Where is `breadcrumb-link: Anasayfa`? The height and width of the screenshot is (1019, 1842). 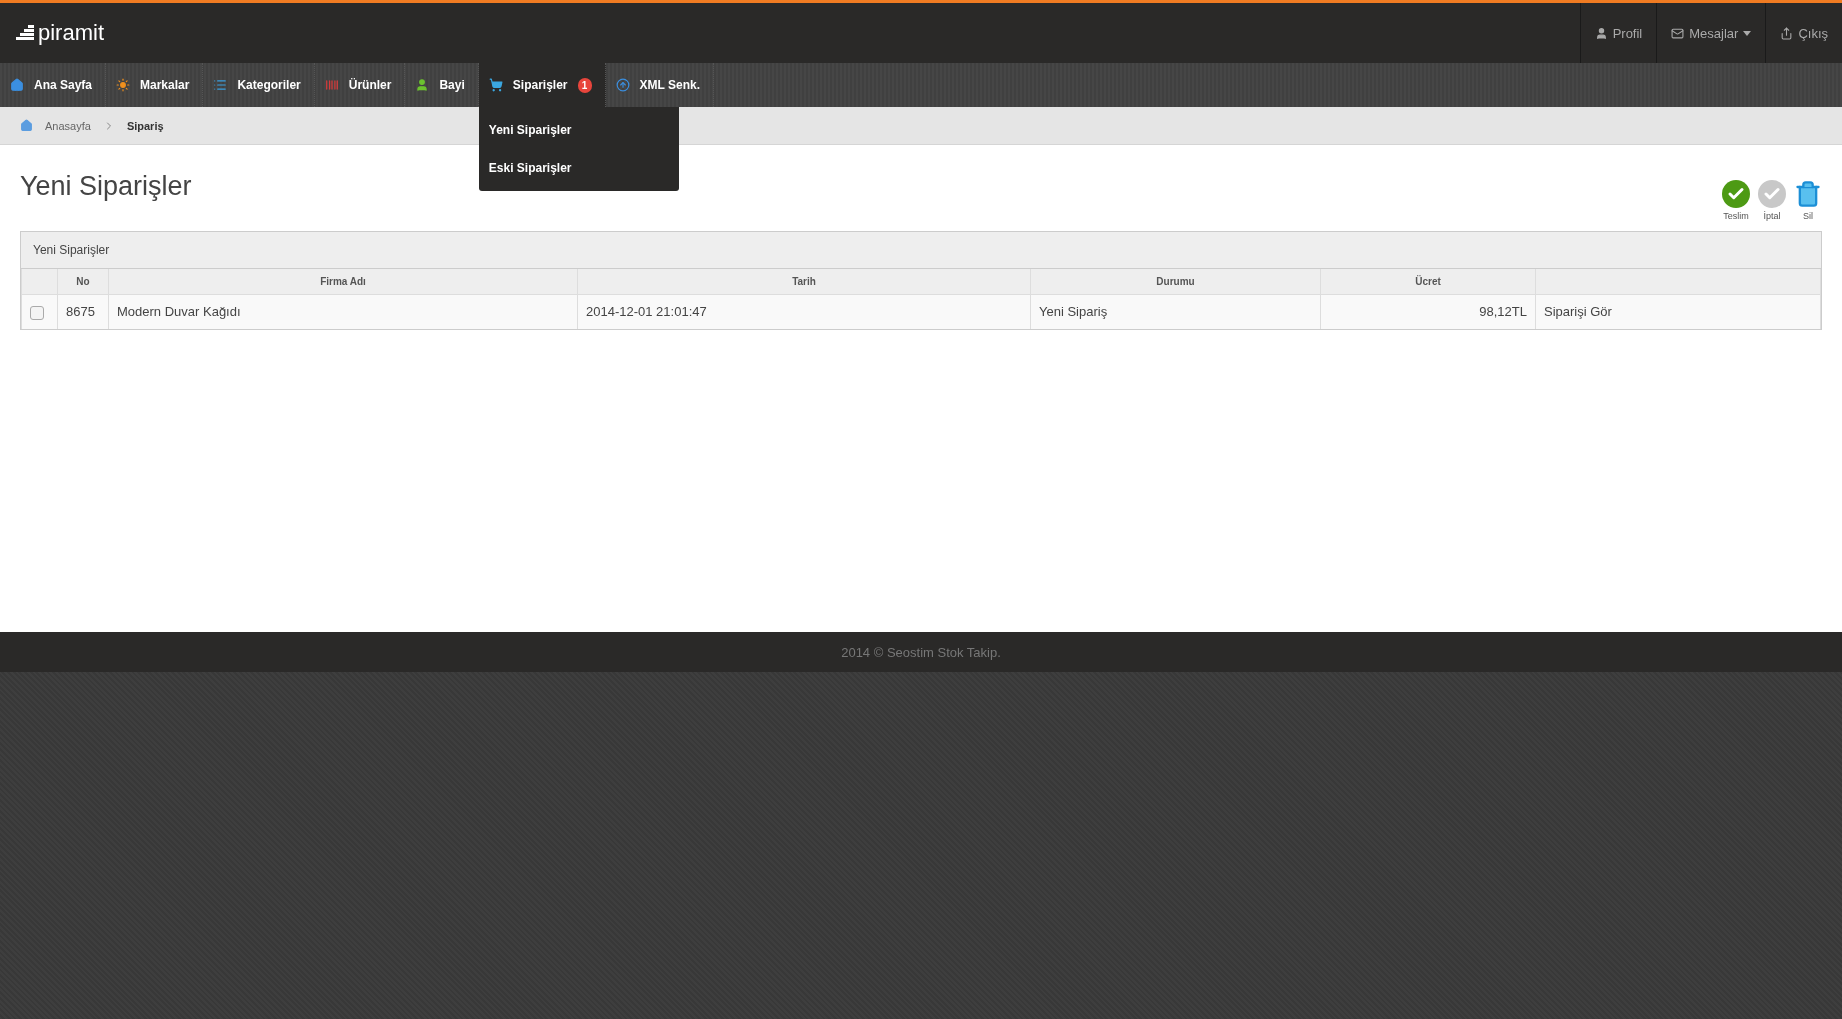 breadcrumb-link: Anasayfa is located at coordinates (68, 125).